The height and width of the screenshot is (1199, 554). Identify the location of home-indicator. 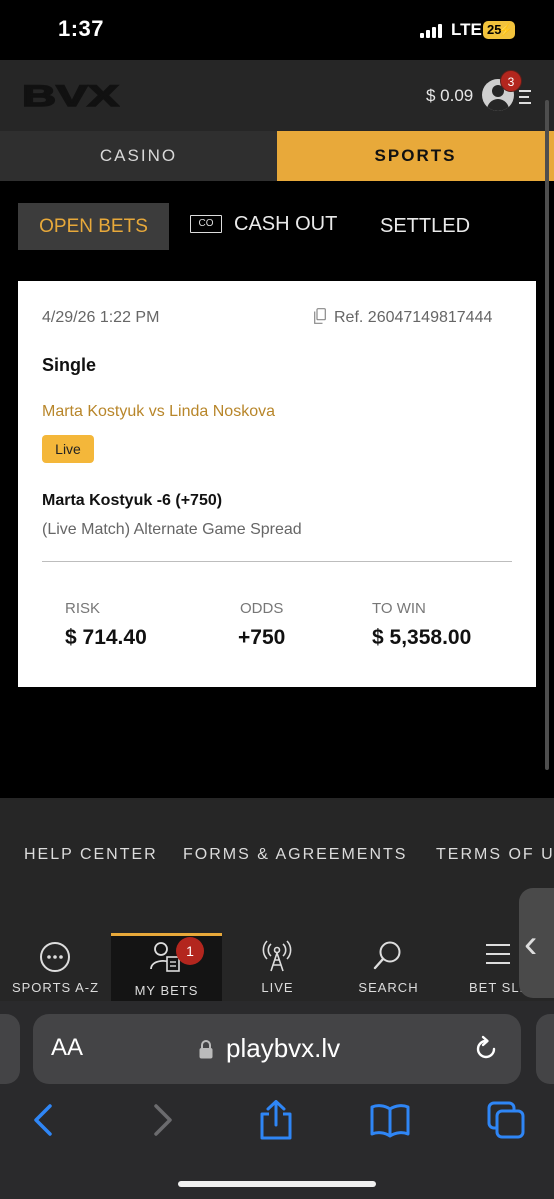
(277, 1184).